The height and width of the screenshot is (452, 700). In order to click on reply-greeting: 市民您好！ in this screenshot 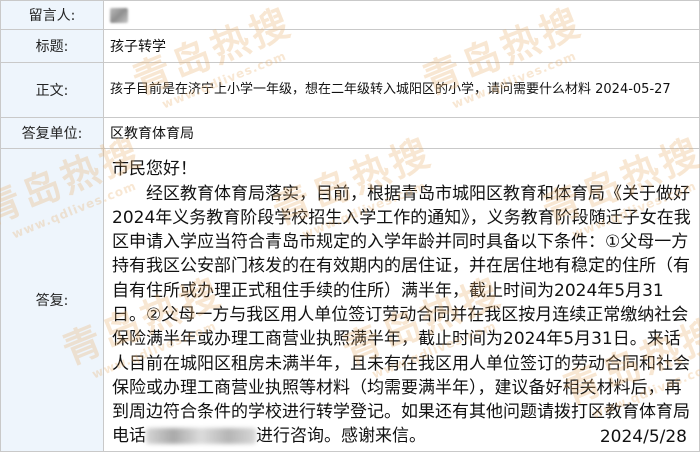, I will do `click(154, 169)`.